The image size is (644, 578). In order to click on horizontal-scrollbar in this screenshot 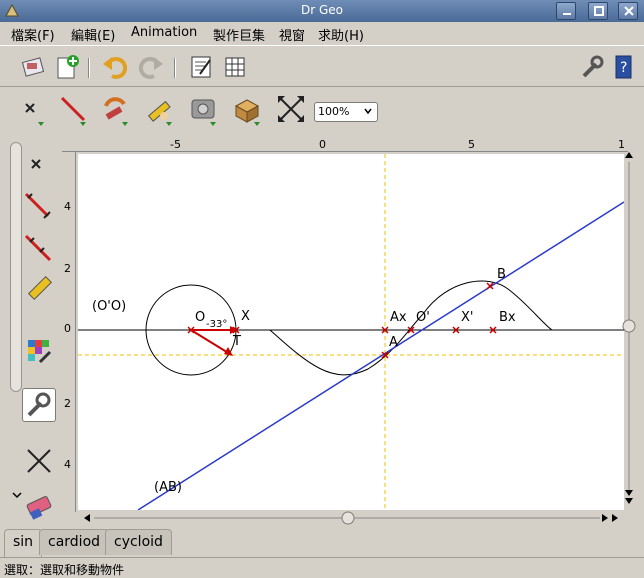, I will do `click(351, 518)`.